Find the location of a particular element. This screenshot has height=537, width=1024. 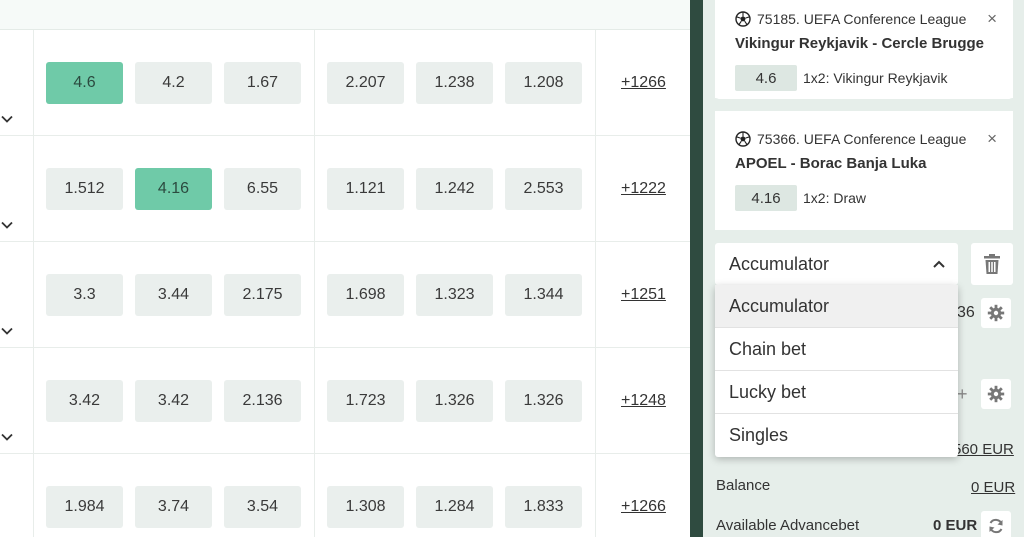

trash-icon is located at coordinates (992, 264).